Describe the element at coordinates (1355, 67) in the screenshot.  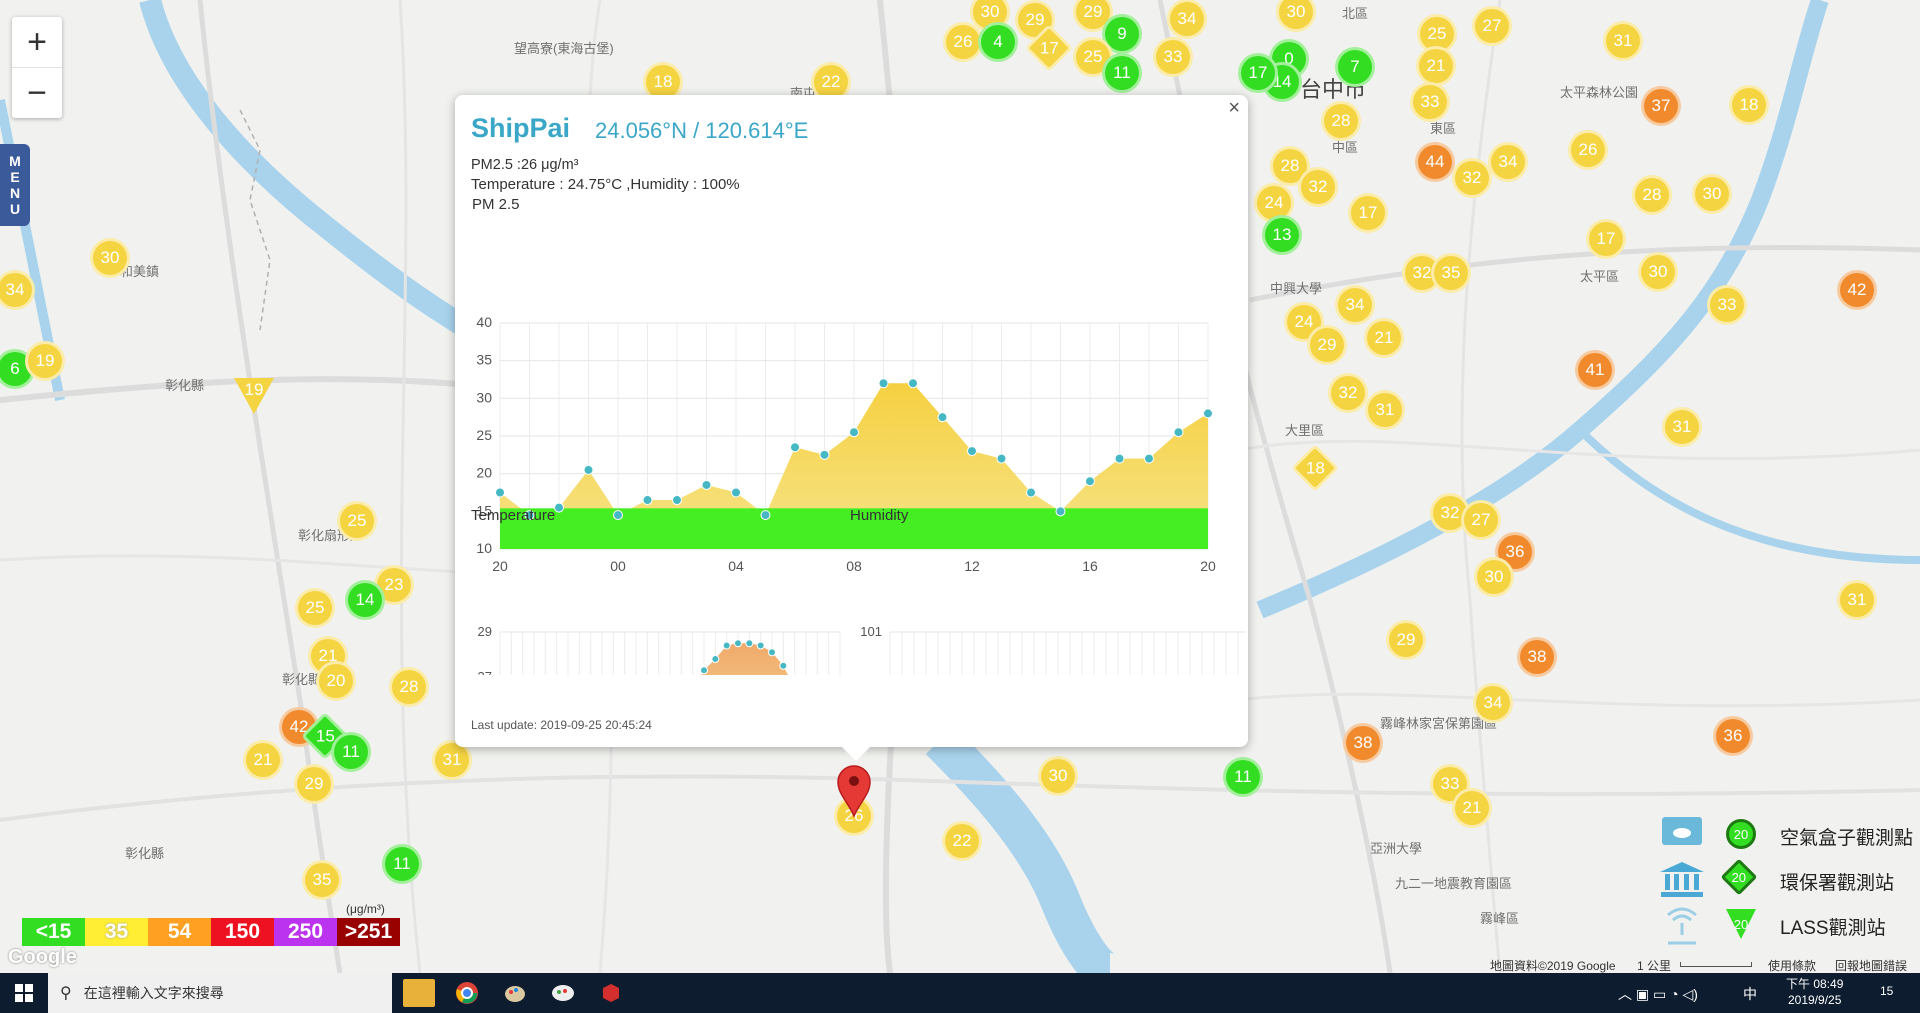
I see `station-marker: 7` at that location.